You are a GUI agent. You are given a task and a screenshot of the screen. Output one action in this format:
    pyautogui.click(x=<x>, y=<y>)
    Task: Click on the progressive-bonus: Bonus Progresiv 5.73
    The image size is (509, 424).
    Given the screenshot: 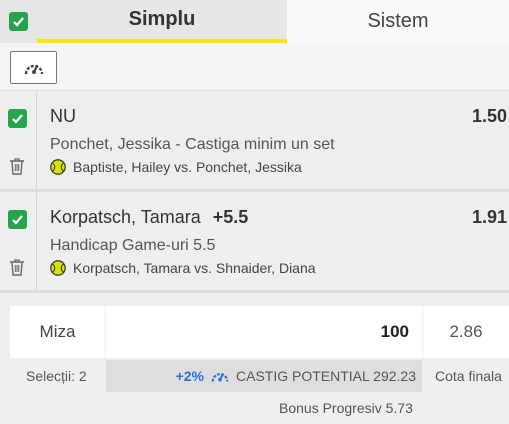 What is the action you would take?
    pyautogui.click(x=346, y=408)
    